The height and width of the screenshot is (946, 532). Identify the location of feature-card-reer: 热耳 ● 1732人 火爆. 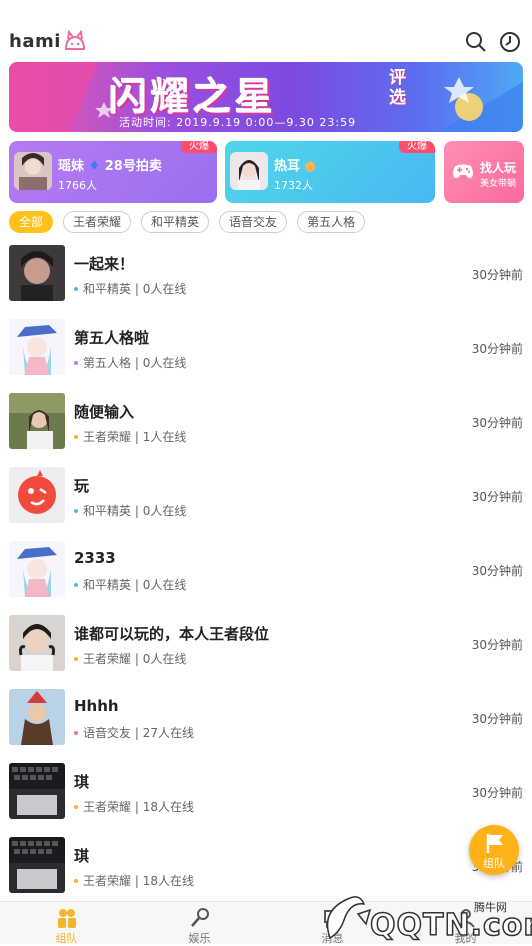
(330, 172).